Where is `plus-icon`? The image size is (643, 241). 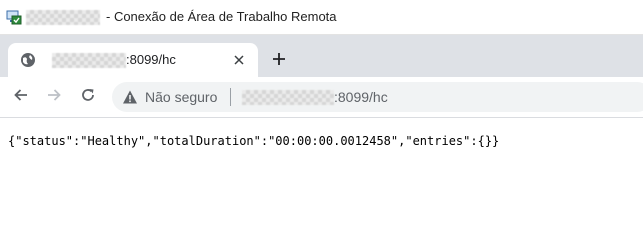
plus-icon is located at coordinates (279, 61).